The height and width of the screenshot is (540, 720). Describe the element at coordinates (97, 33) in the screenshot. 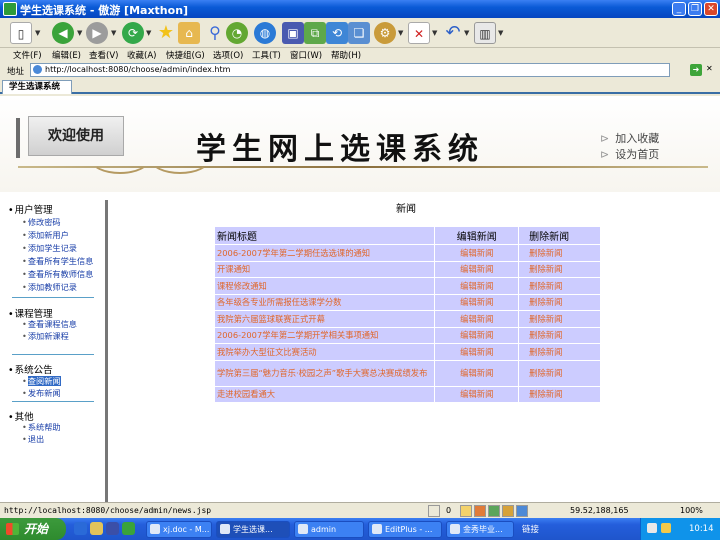

I see `forward-icon: ▶` at that location.